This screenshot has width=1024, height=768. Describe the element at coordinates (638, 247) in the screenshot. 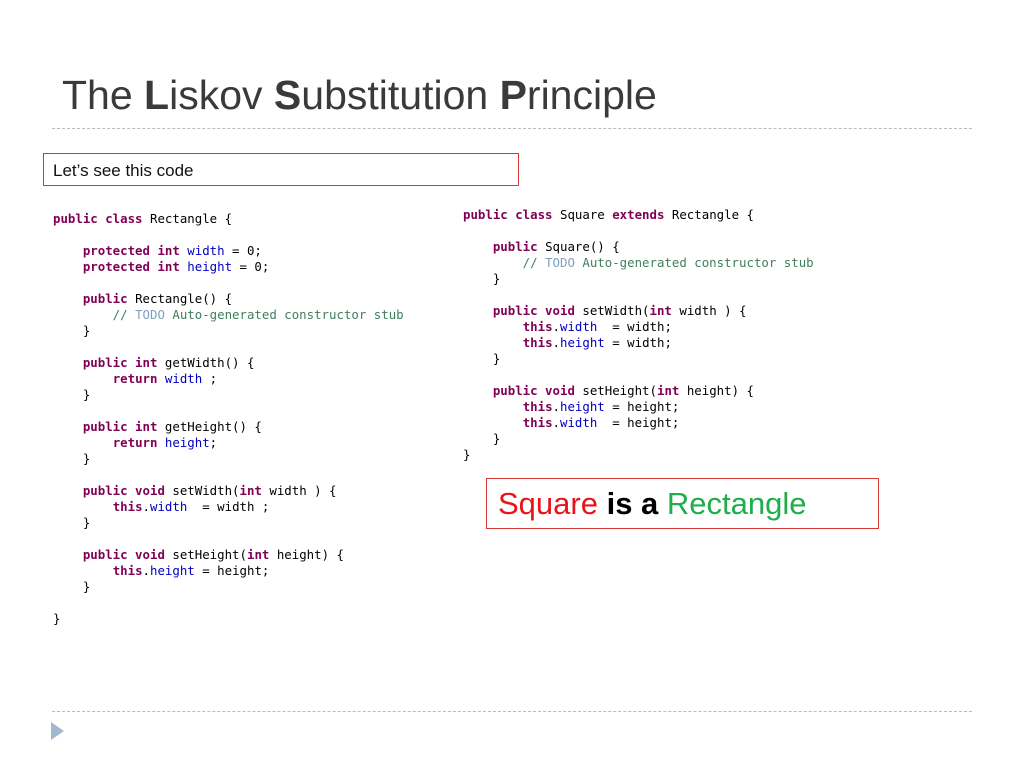

I see `code-line: public Square() {` at that location.